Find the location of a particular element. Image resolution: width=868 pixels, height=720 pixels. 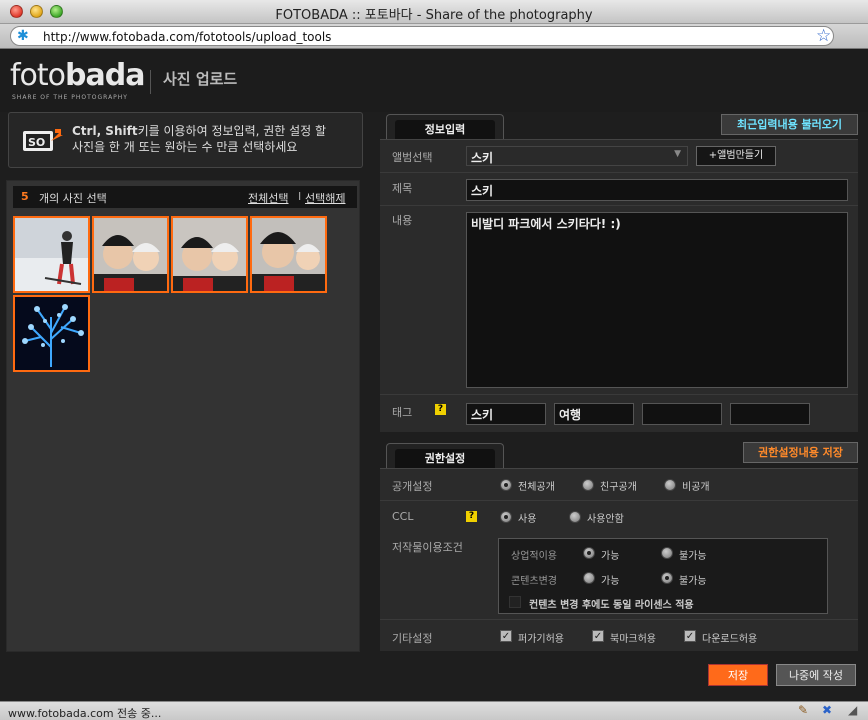

modify-allow-label: 가능 is located at coordinates (610, 581).